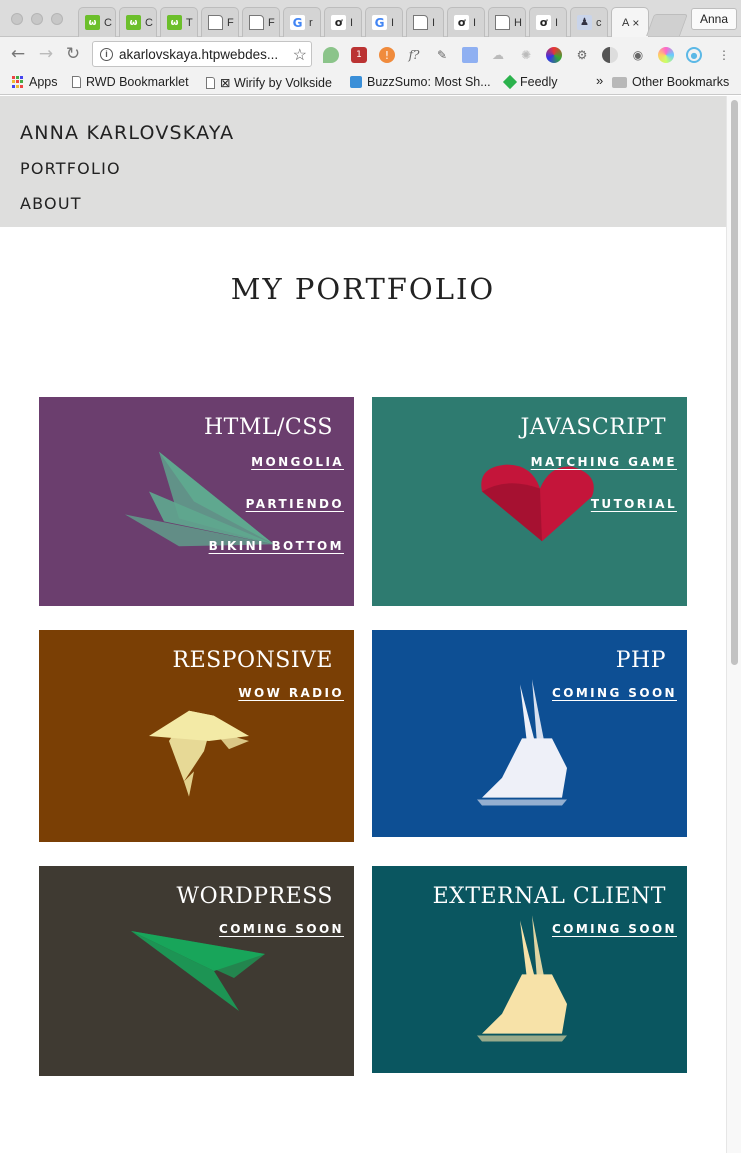 This screenshot has height=1153, width=741. What do you see at coordinates (18, 82) in the screenshot?
I see `apps-grid-icon` at bounding box center [18, 82].